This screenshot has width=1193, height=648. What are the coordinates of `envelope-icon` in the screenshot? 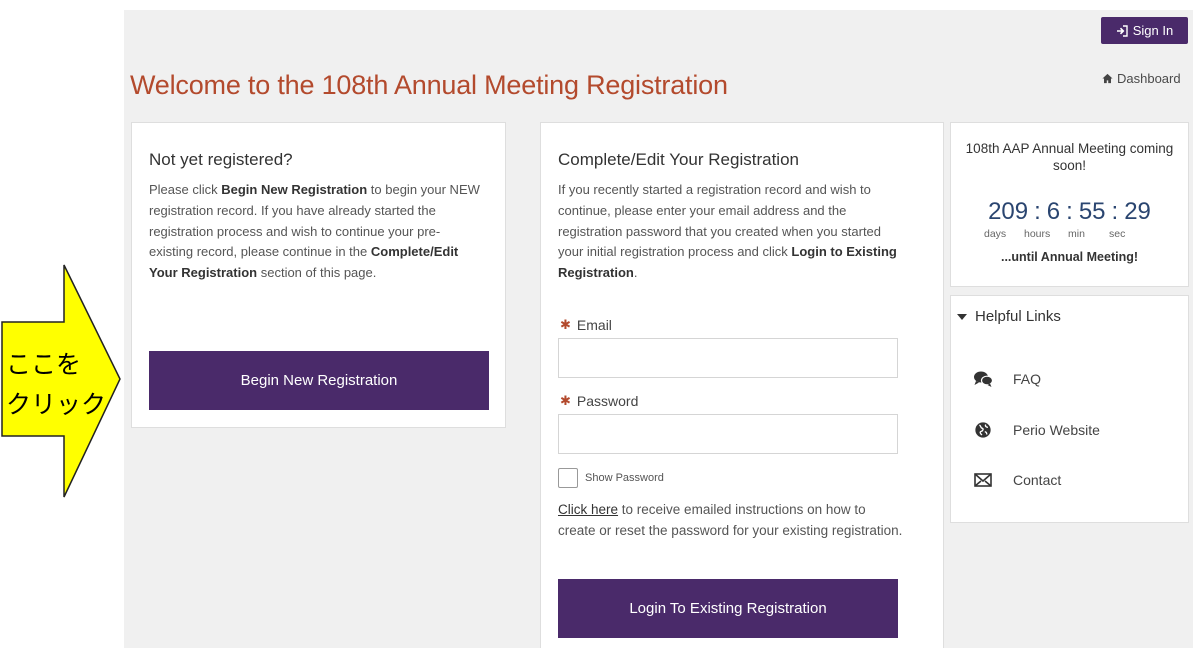 It's located at (983, 480).